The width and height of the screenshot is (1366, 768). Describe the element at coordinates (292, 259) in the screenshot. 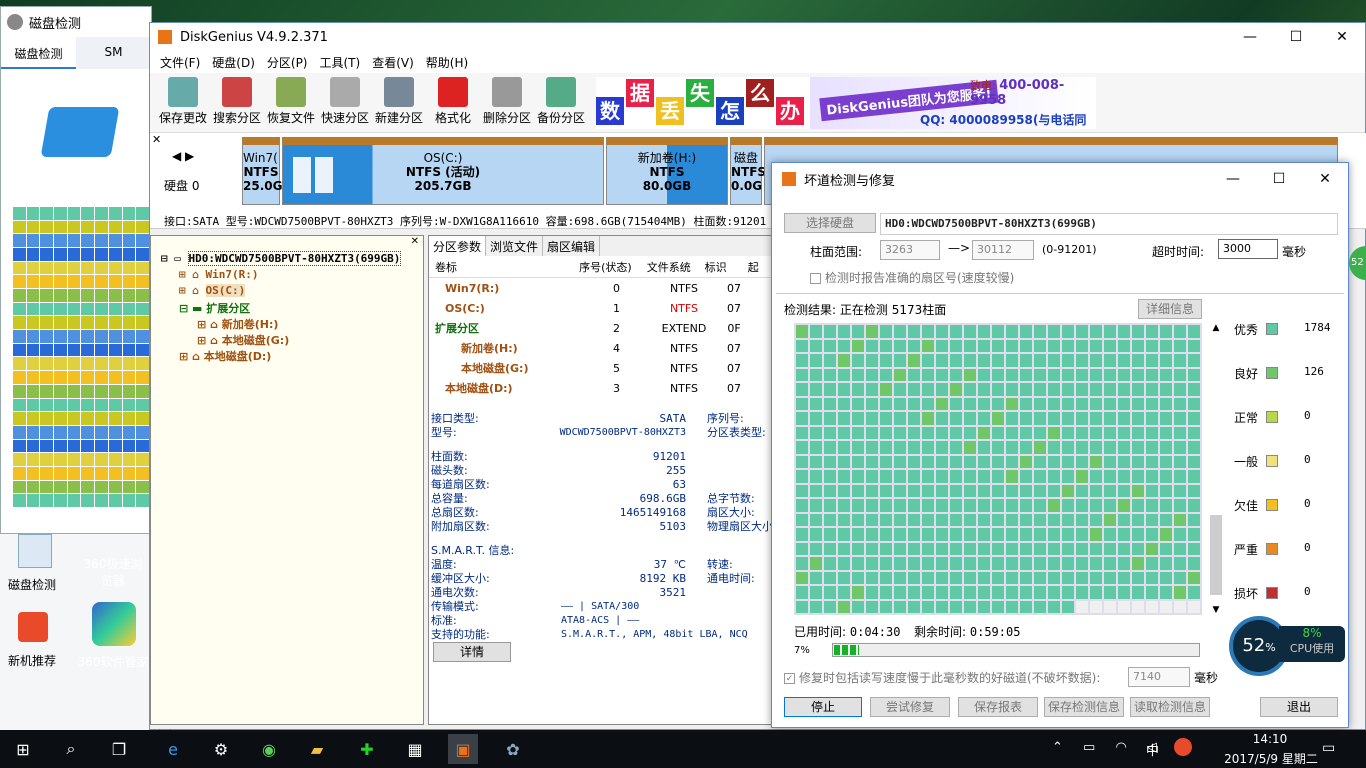

I see `tree-root: ⊟ ▭ HD0:WDCWD7500BPVT-80HXZT3(699GB)` at that location.